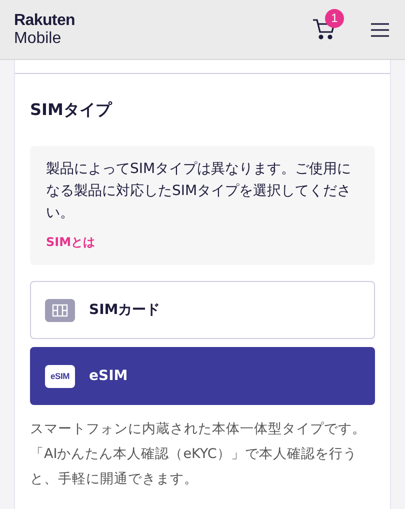  I want to click on esim-icon: eSIM, so click(60, 376).